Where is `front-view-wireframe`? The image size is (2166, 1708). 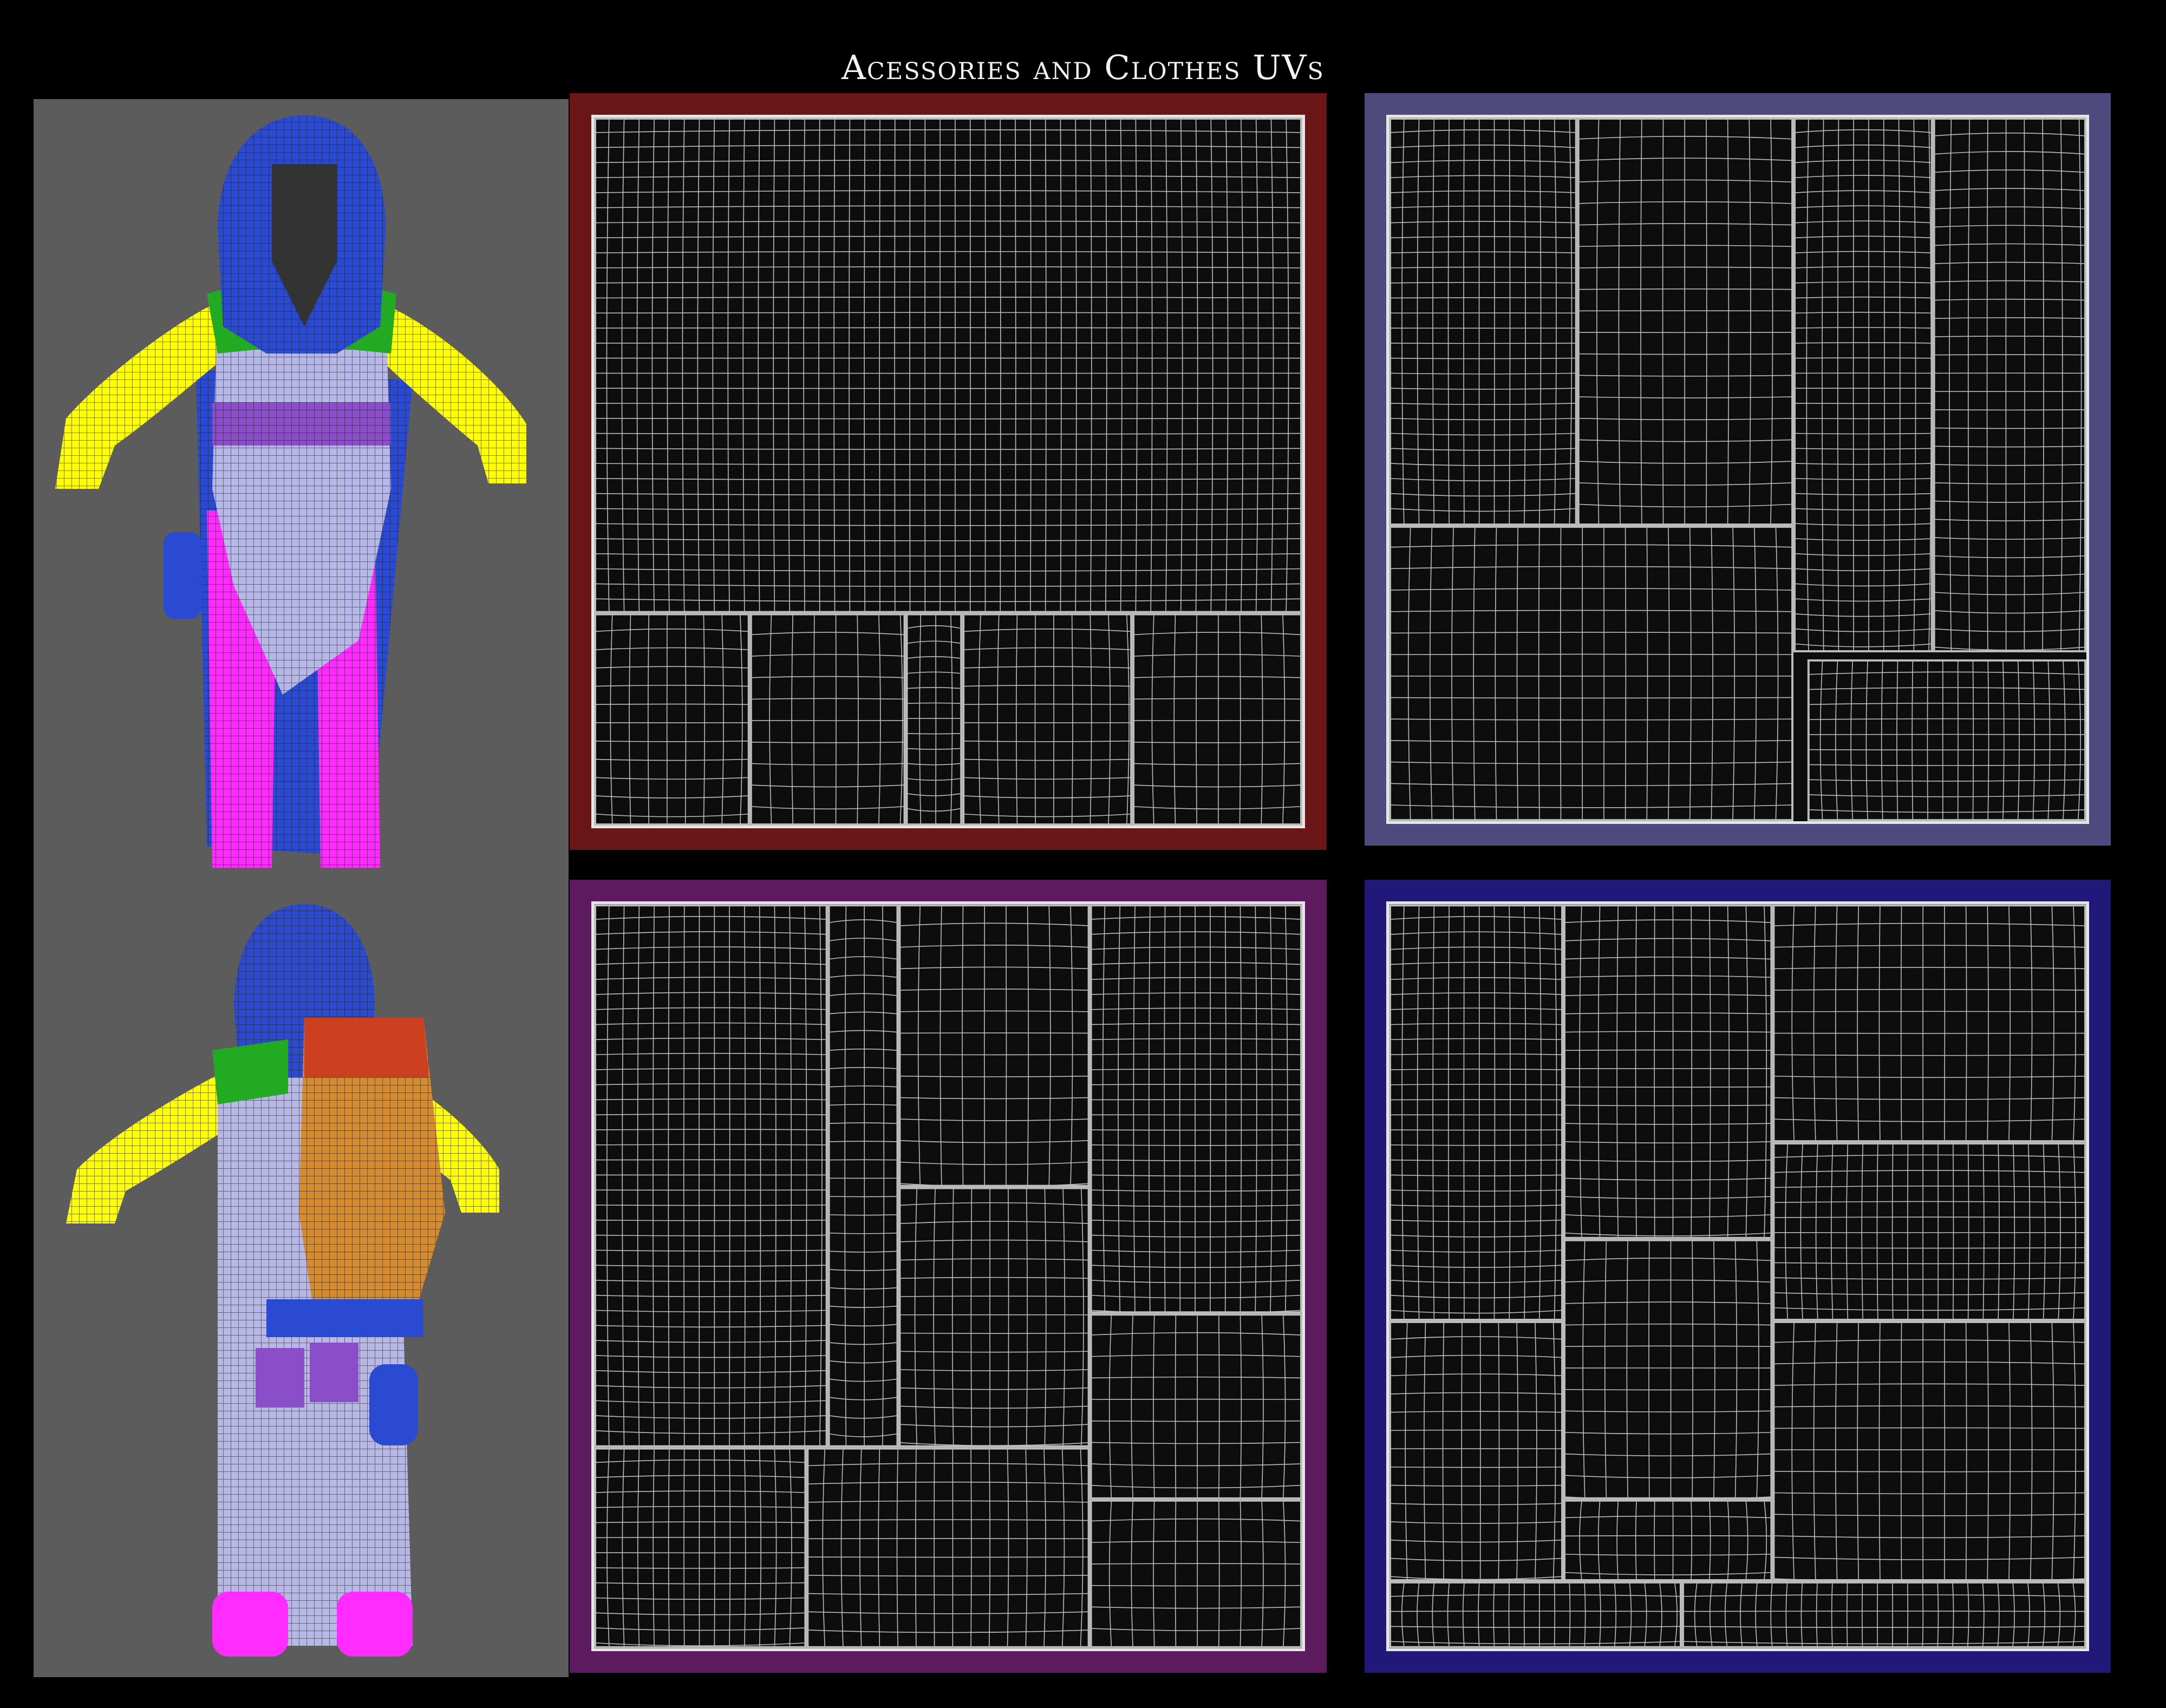
front-view-wireframe is located at coordinates (290, 491).